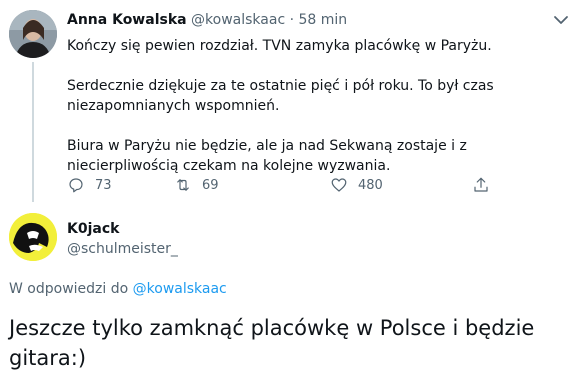  What do you see at coordinates (370, 185) in the screenshot?
I see `like-count: 480` at bounding box center [370, 185].